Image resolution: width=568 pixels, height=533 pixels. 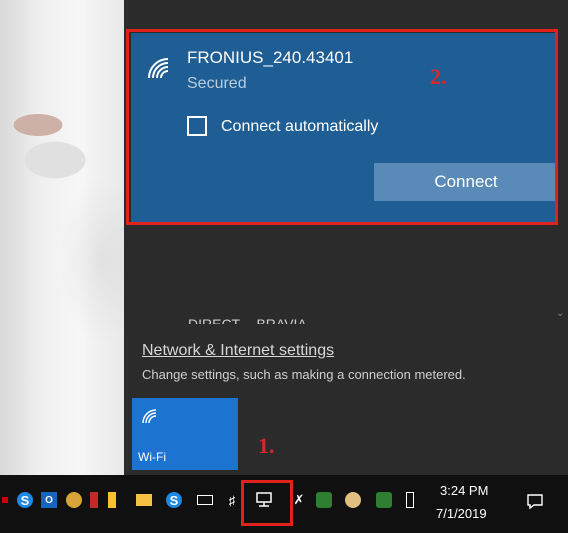 What do you see at coordinates (384, 500) in the screenshot?
I see `security-icon` at bounding box center [384, 500].